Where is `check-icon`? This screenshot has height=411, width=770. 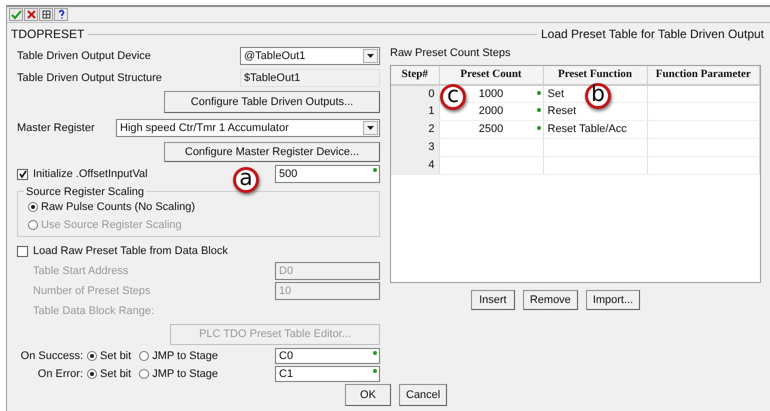
check-icon is located at coordinates (16, 14).